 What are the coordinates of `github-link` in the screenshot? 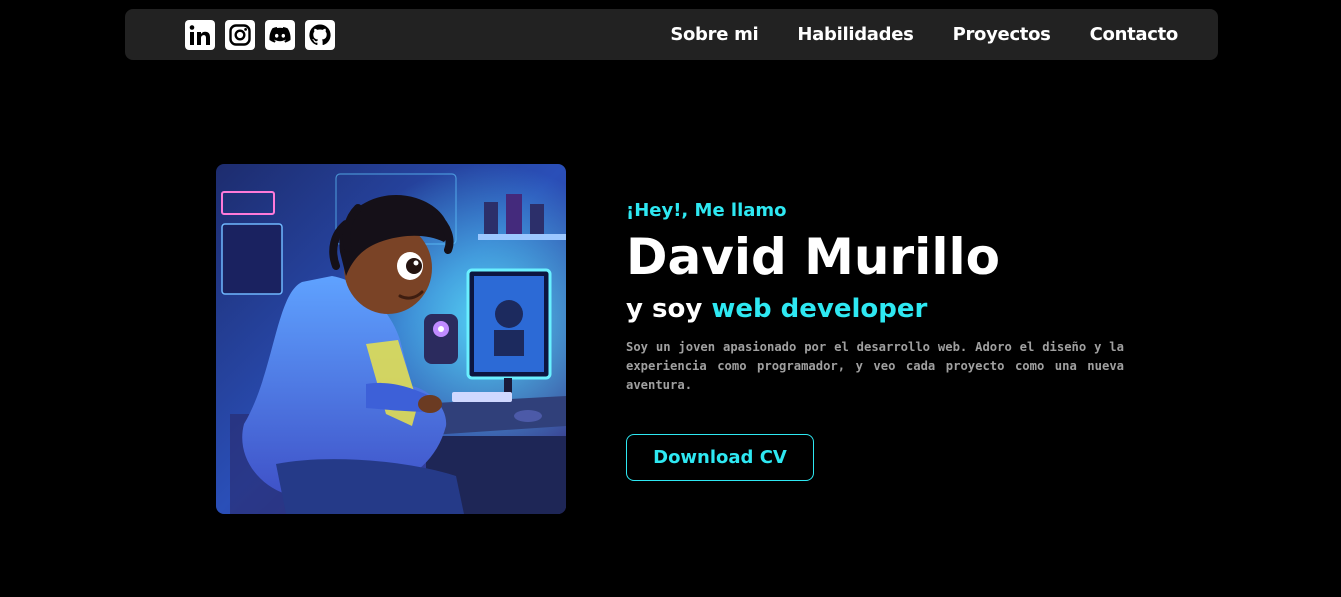 It's located at (320, 35).